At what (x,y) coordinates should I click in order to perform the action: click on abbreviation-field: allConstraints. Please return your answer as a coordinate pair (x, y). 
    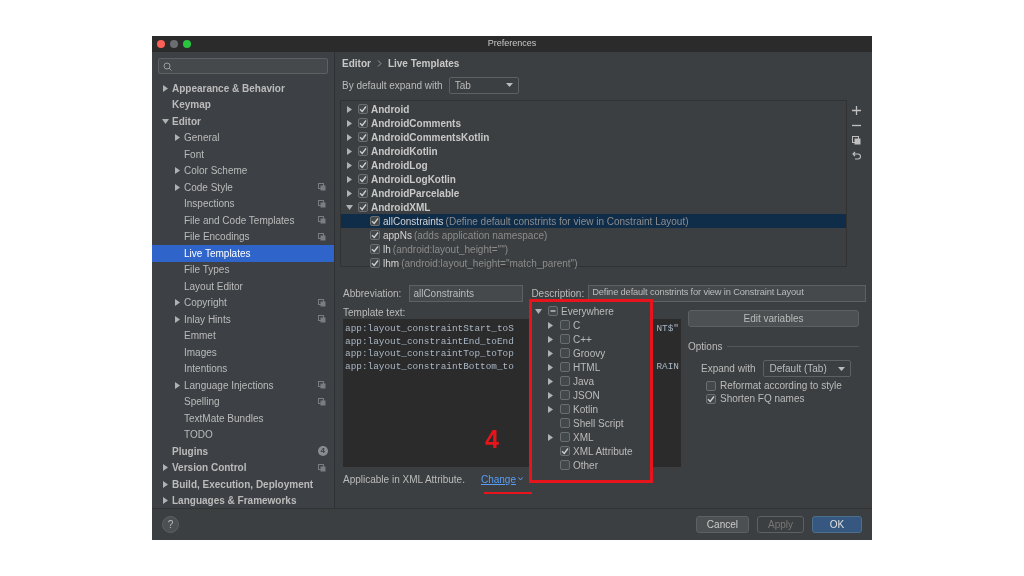
    Looking at the image, I should click on (466, 293).